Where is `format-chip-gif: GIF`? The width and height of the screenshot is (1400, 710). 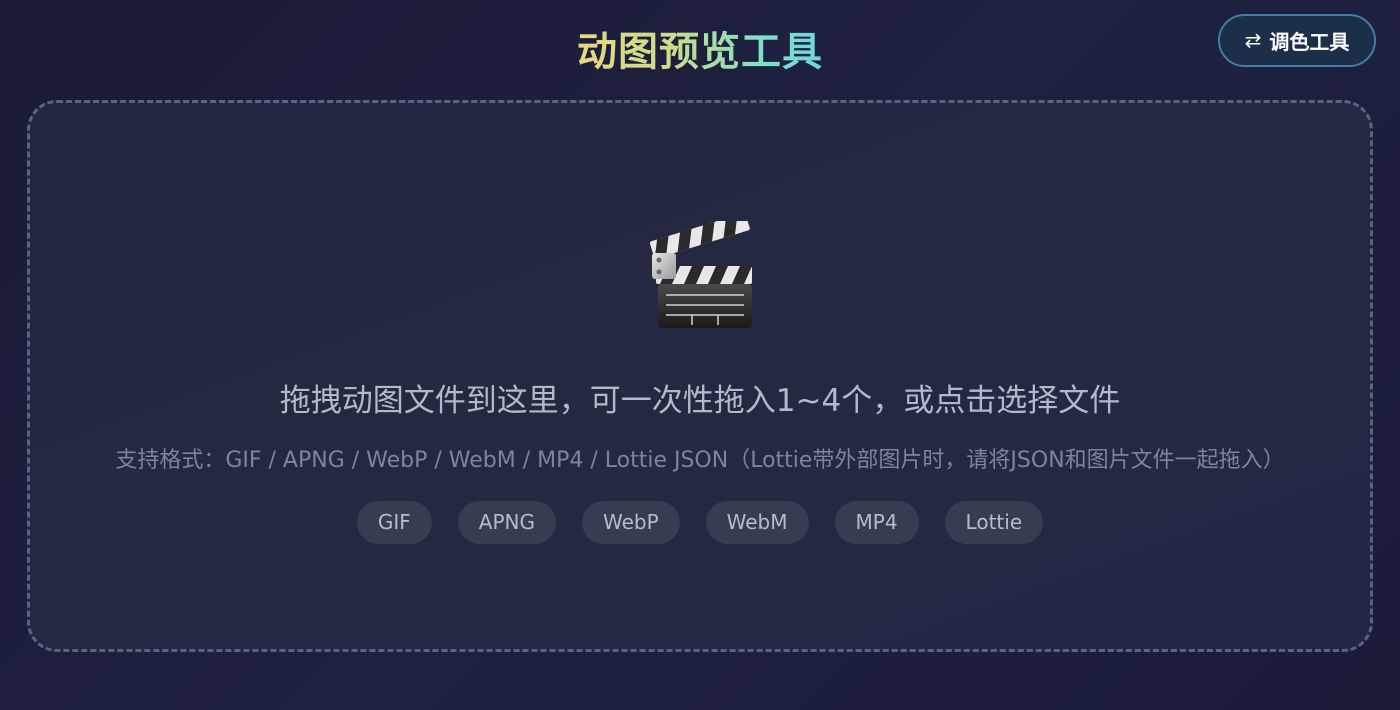
format-chip-gif: GIF is located at coordinates (394, 522).